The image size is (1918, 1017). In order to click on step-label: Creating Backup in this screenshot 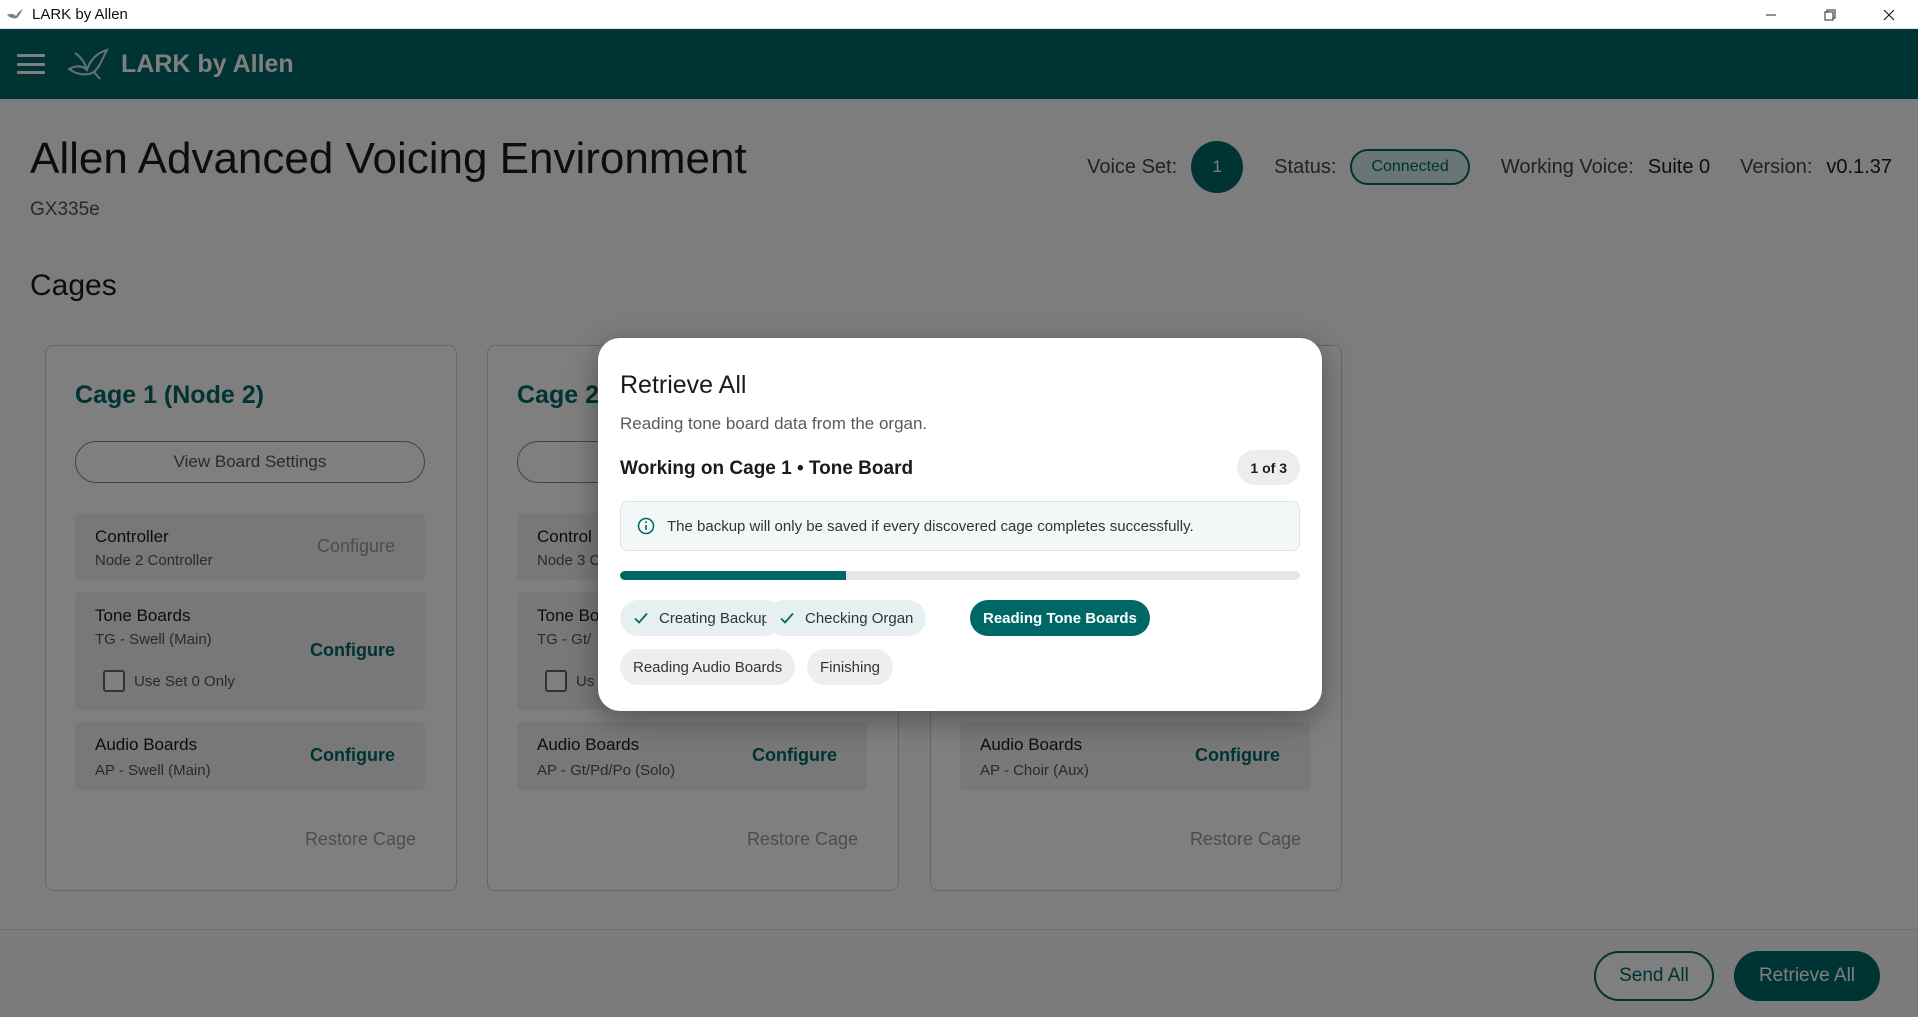, I will do `click(714, 618)`.